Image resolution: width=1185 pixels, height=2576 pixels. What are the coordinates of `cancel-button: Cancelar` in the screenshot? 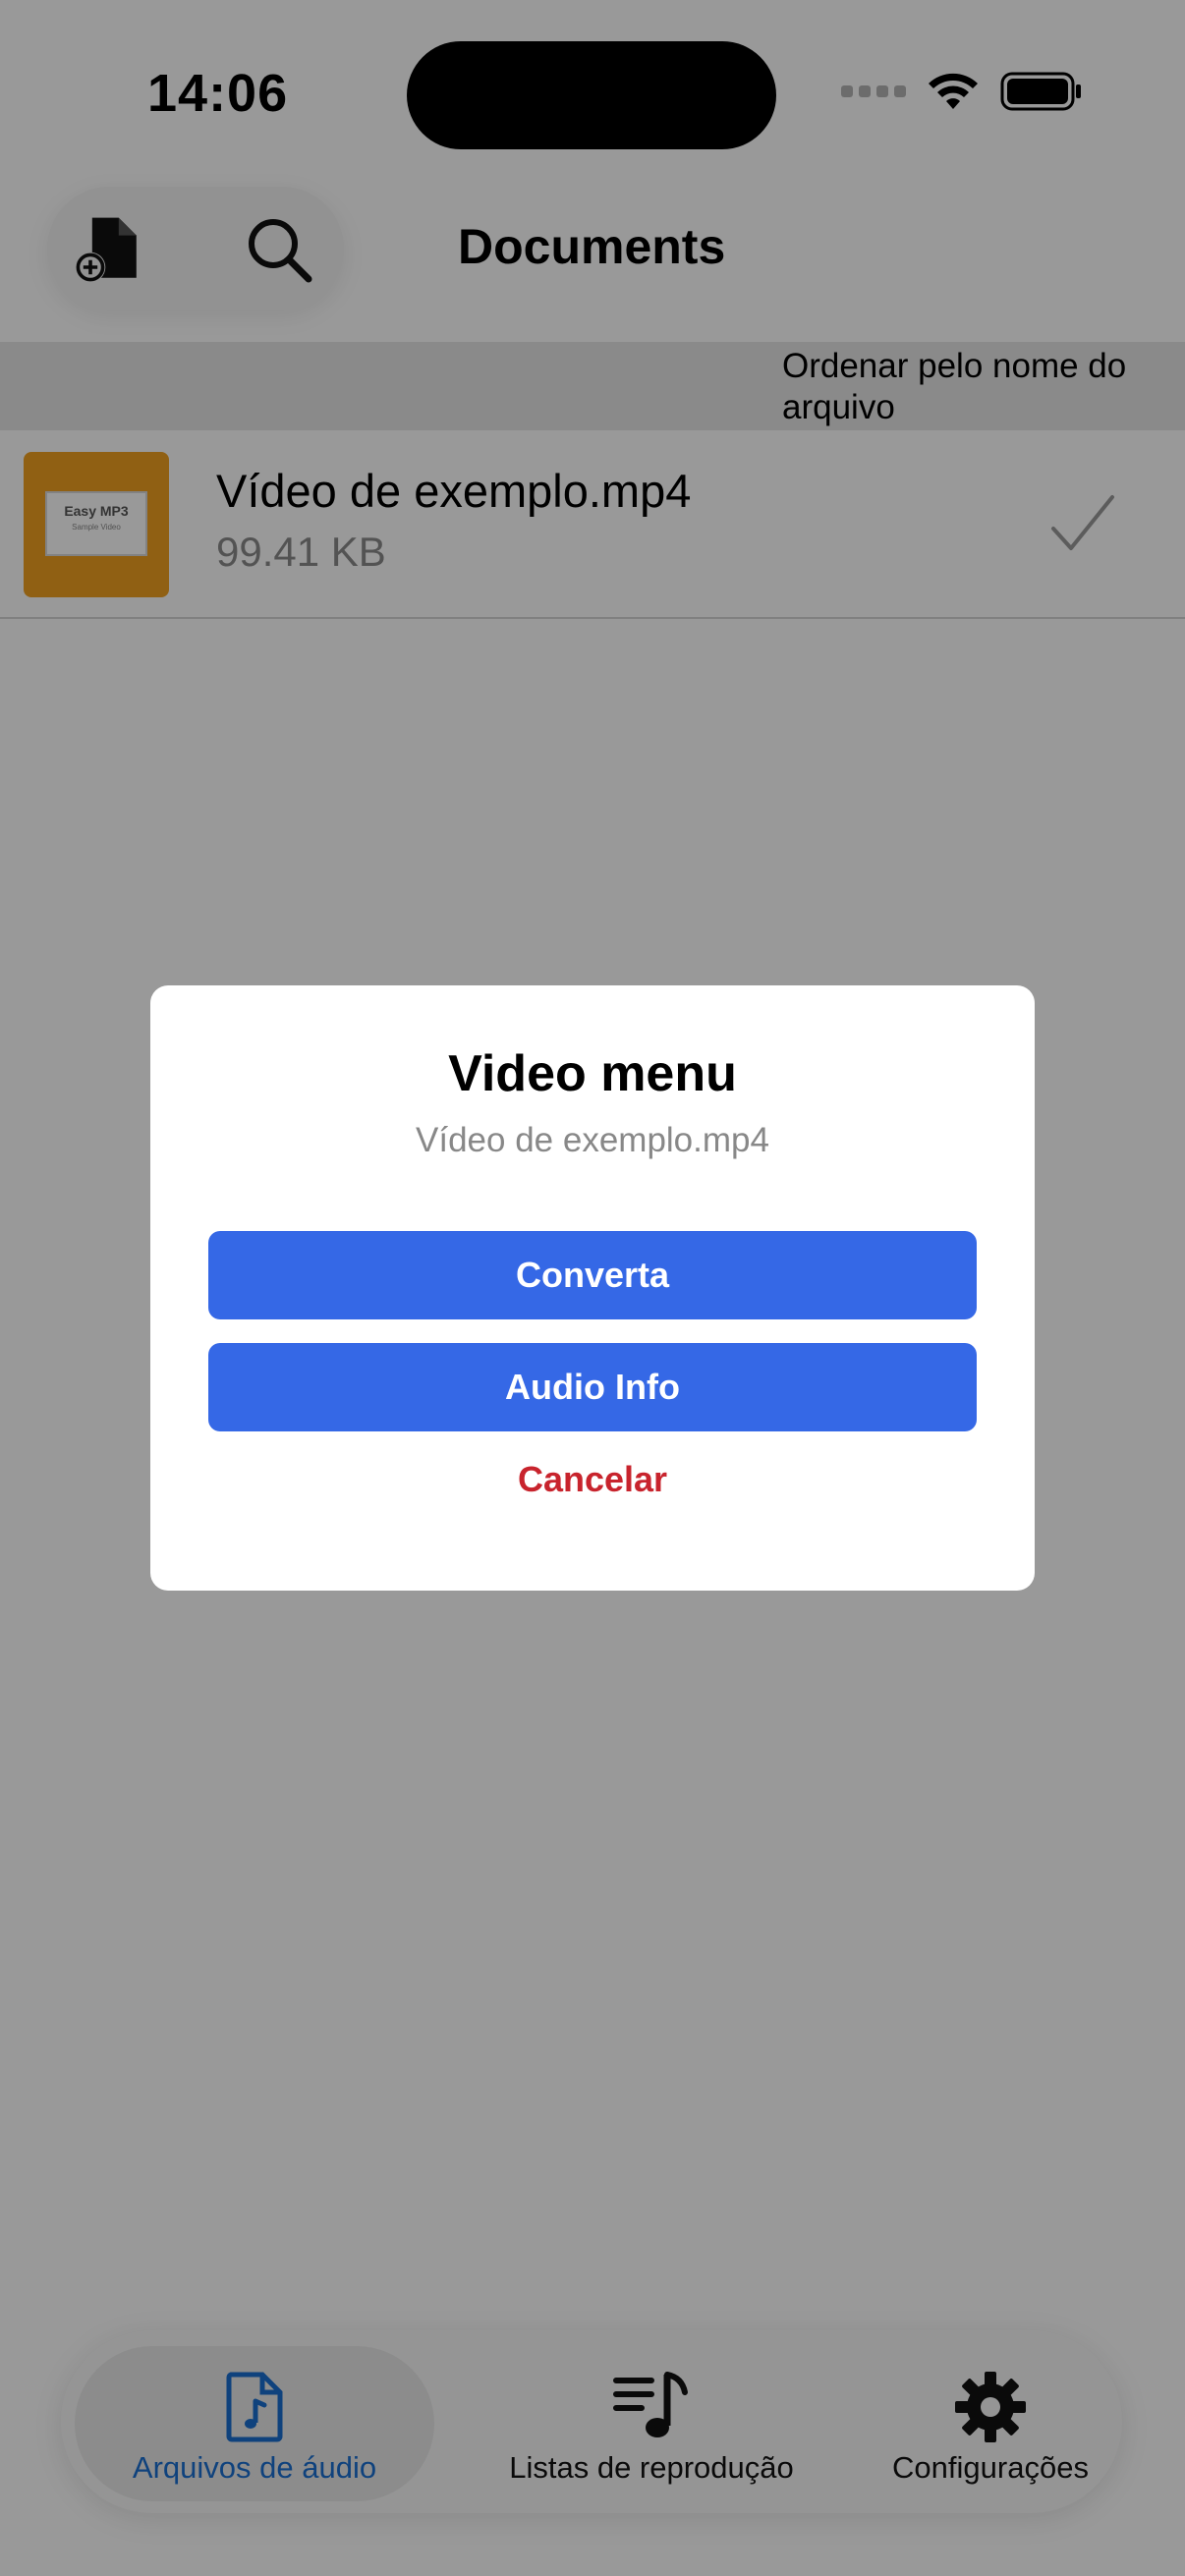 It's located at (592, 1479).